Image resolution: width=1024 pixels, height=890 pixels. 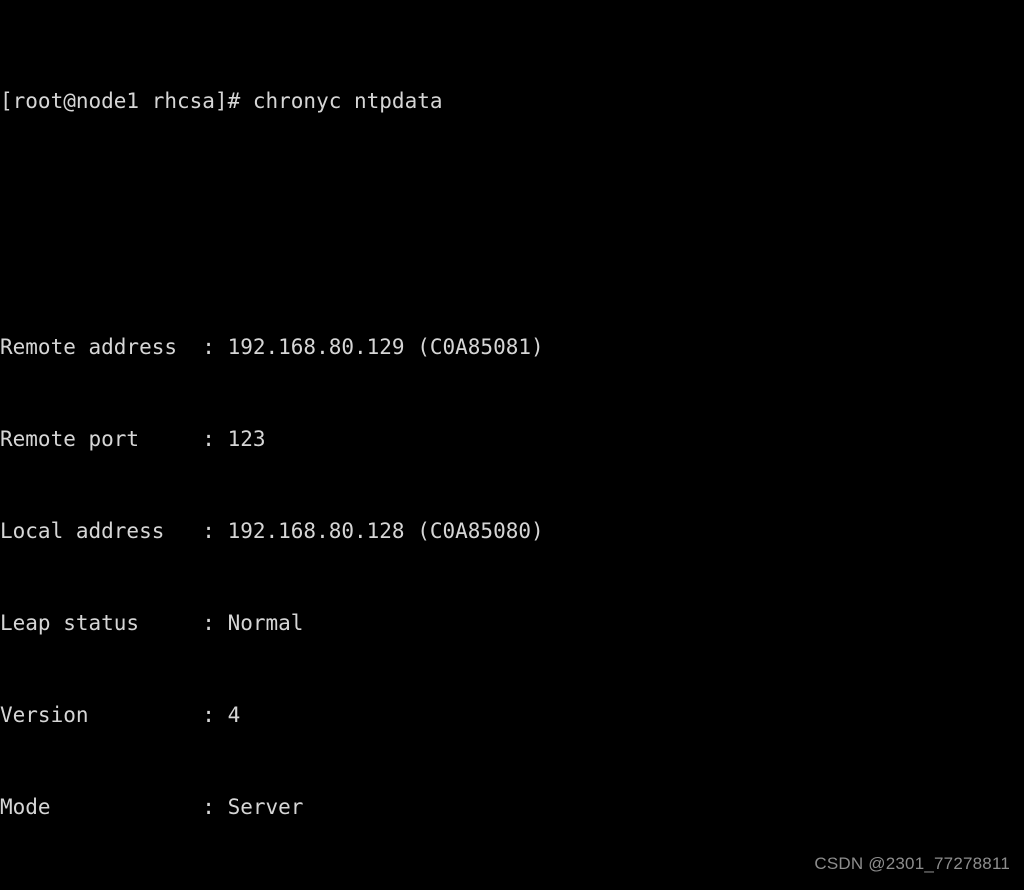 What do you see at coordinates (152, 807) in the screenshot?
I see `output-line-mode: Mode : Server` at bounding box center [152, 807].